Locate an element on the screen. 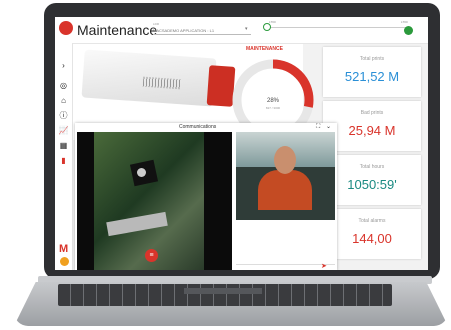 The height and width of the screenshot is (330, 451). stat-card-total-alarms: Total alarms 144,00 is located at coordinates (372, 234).